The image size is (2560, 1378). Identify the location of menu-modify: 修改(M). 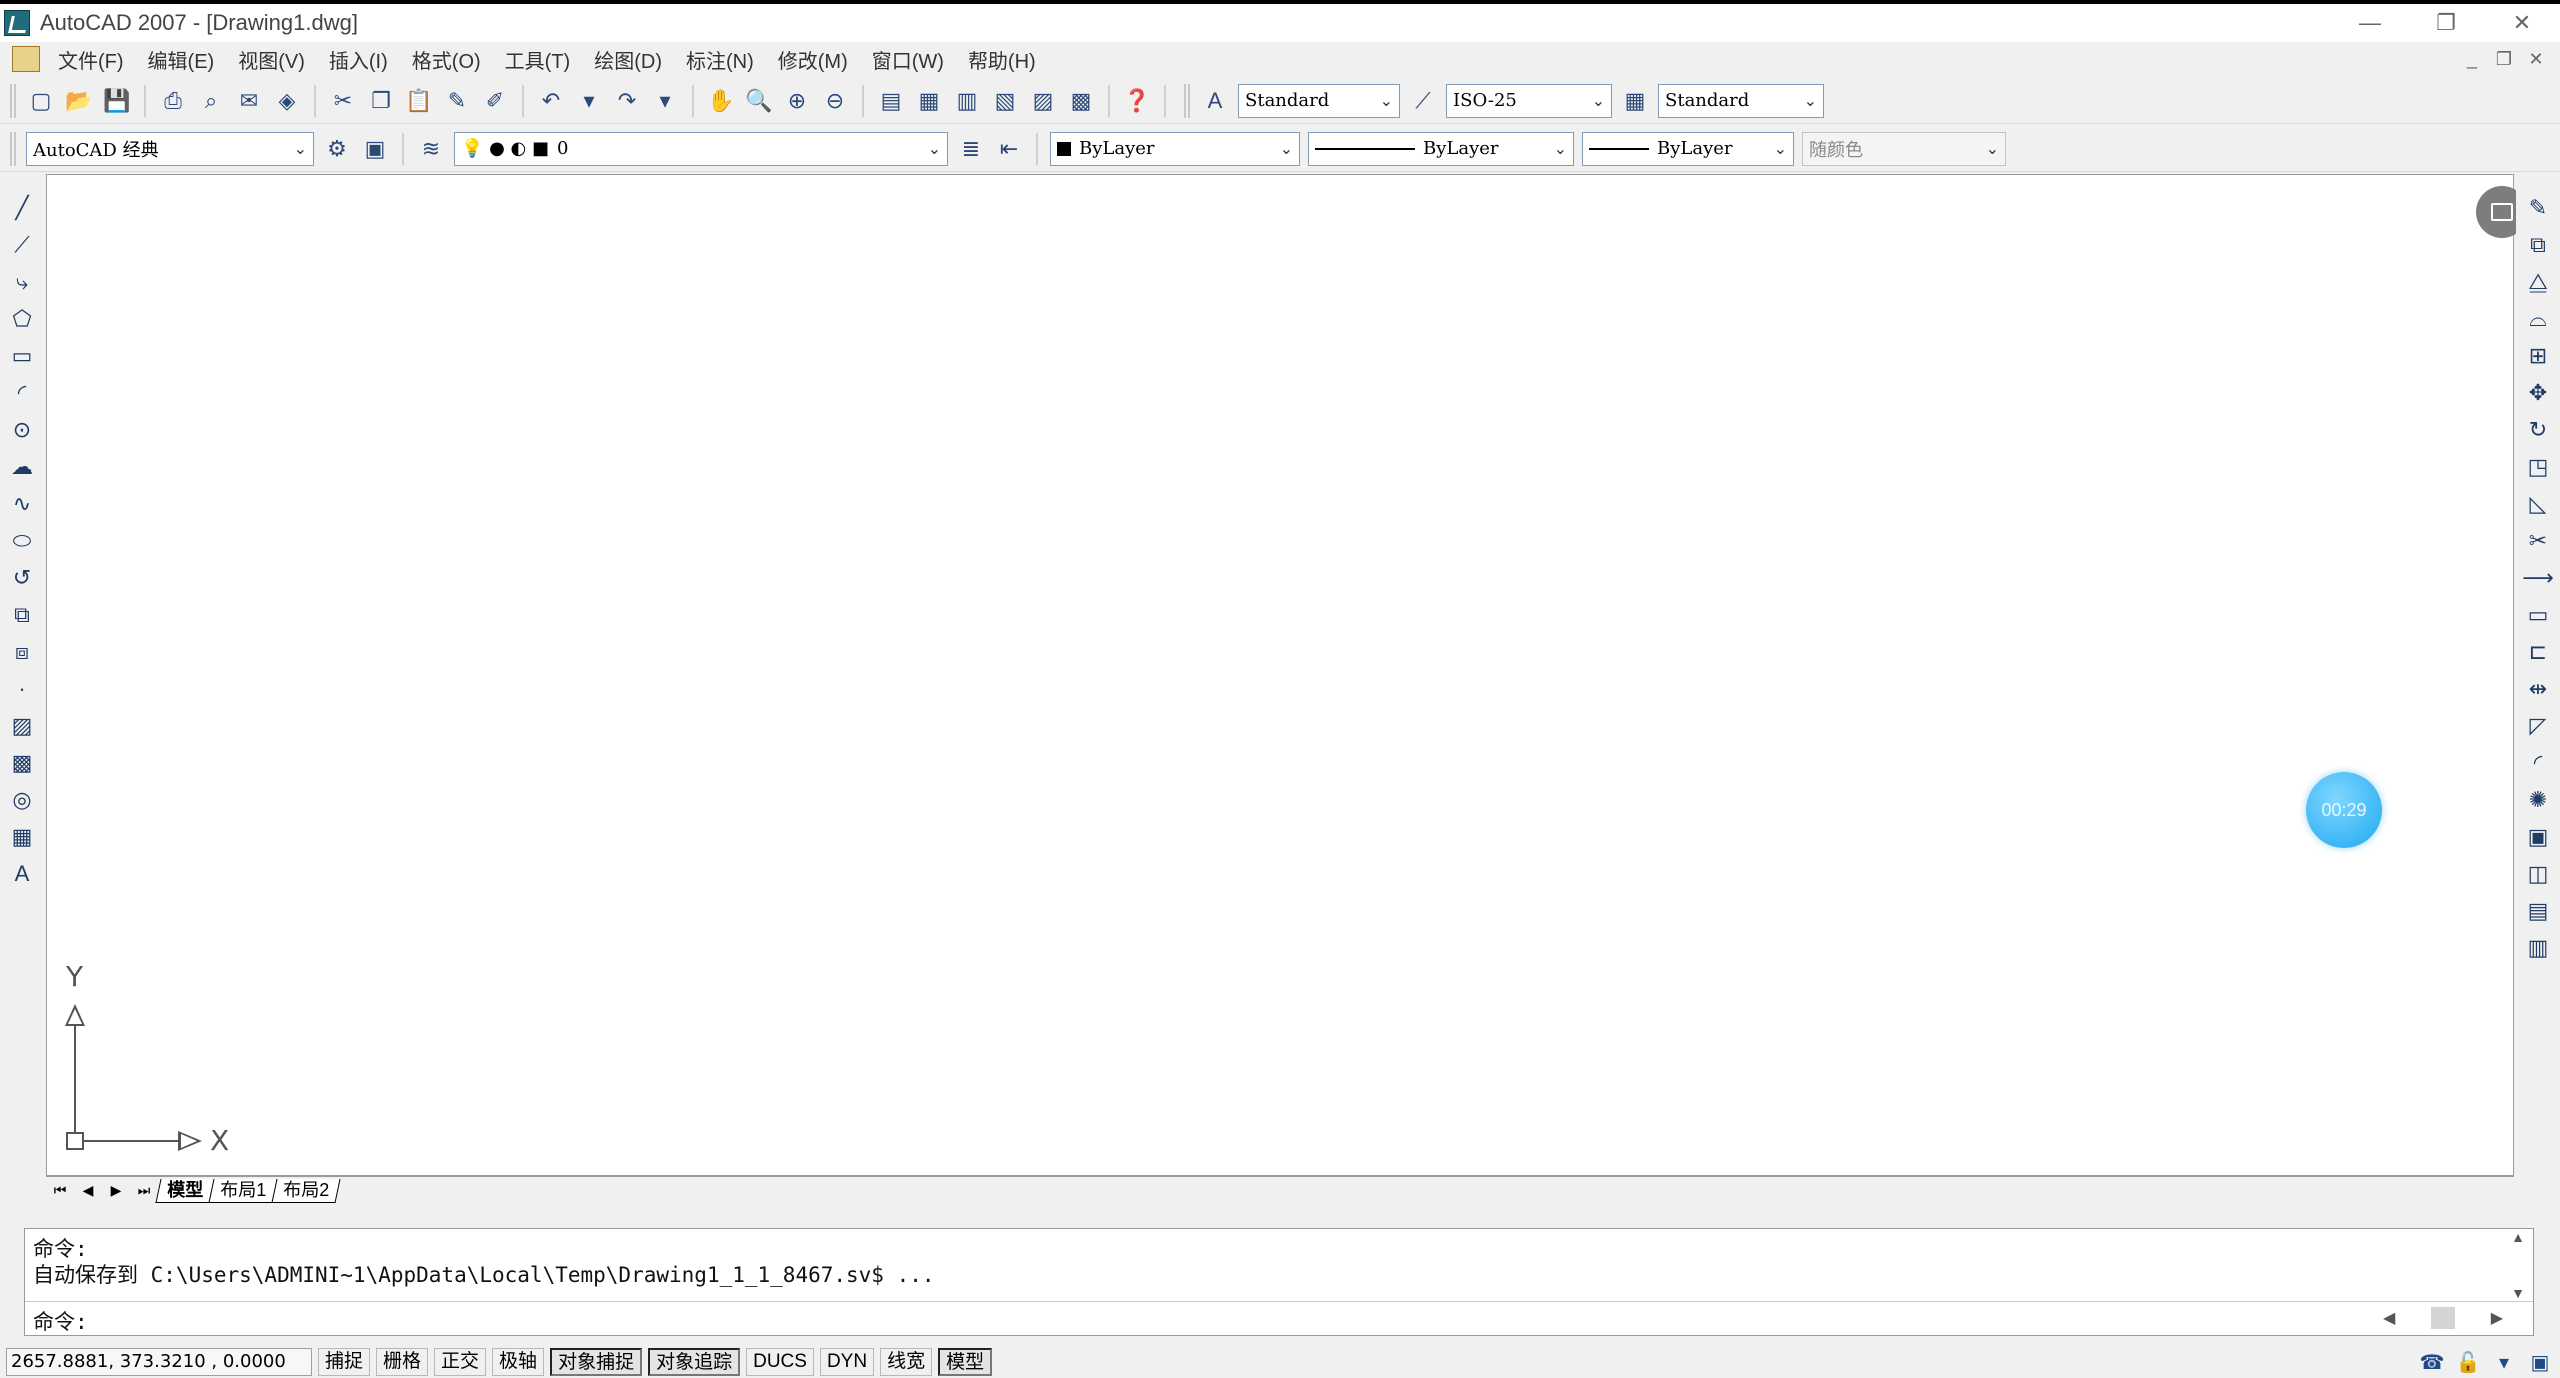
(813, 59).